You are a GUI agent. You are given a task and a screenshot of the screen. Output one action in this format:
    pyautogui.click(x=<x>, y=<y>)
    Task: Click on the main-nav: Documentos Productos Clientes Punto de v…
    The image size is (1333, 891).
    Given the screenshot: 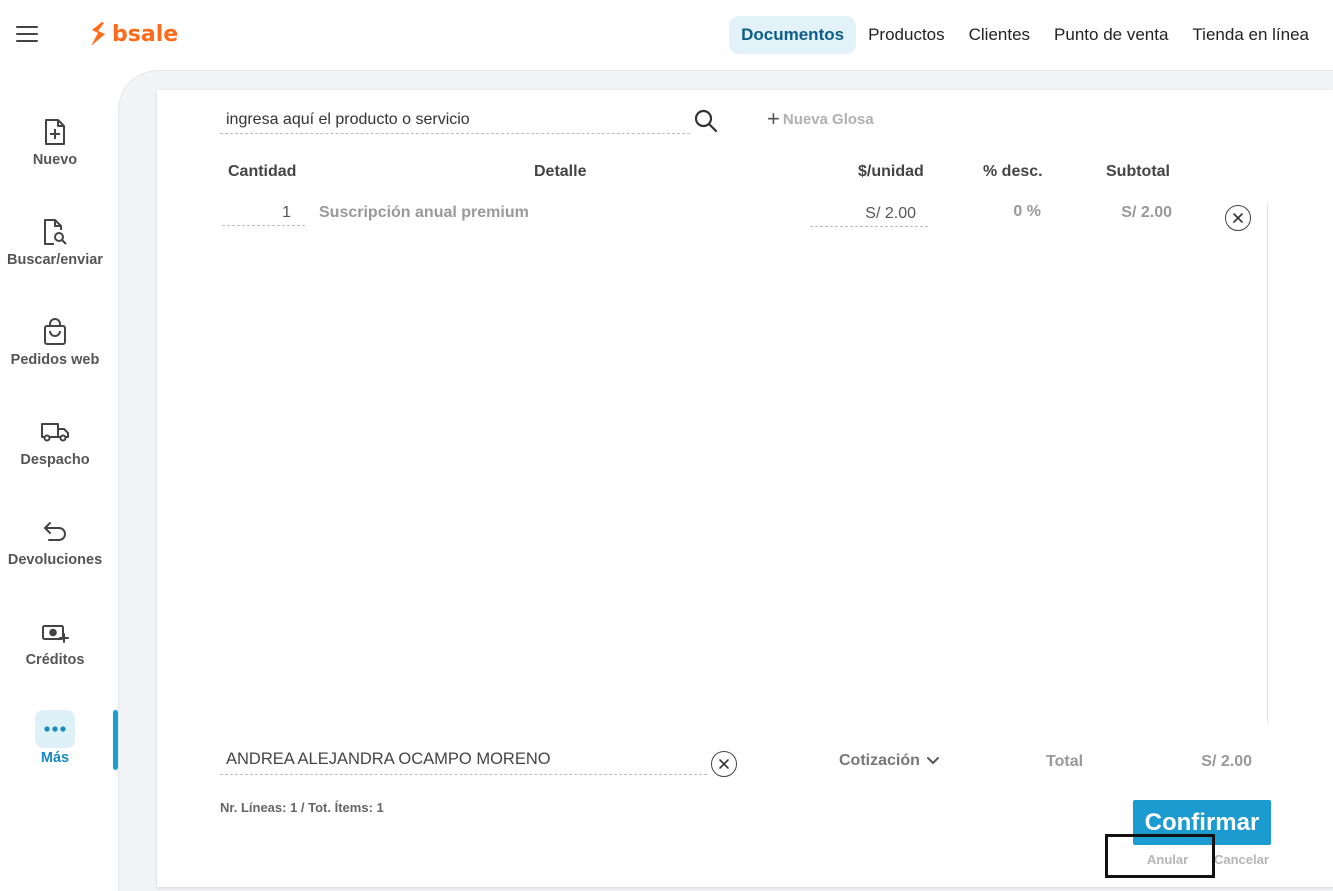 What is the action you would take?
    pyautogui.click(x=1025, y=35)
    